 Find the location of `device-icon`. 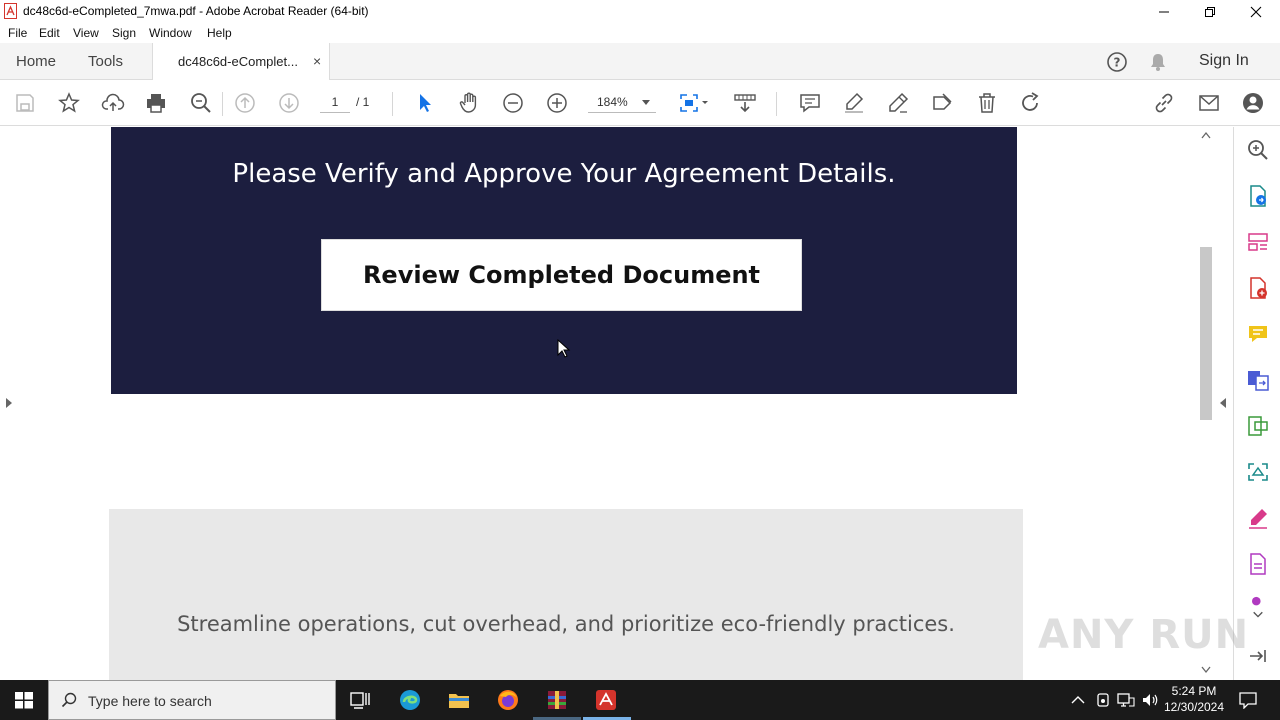

device-icon is located at coordinates (1103, 700).